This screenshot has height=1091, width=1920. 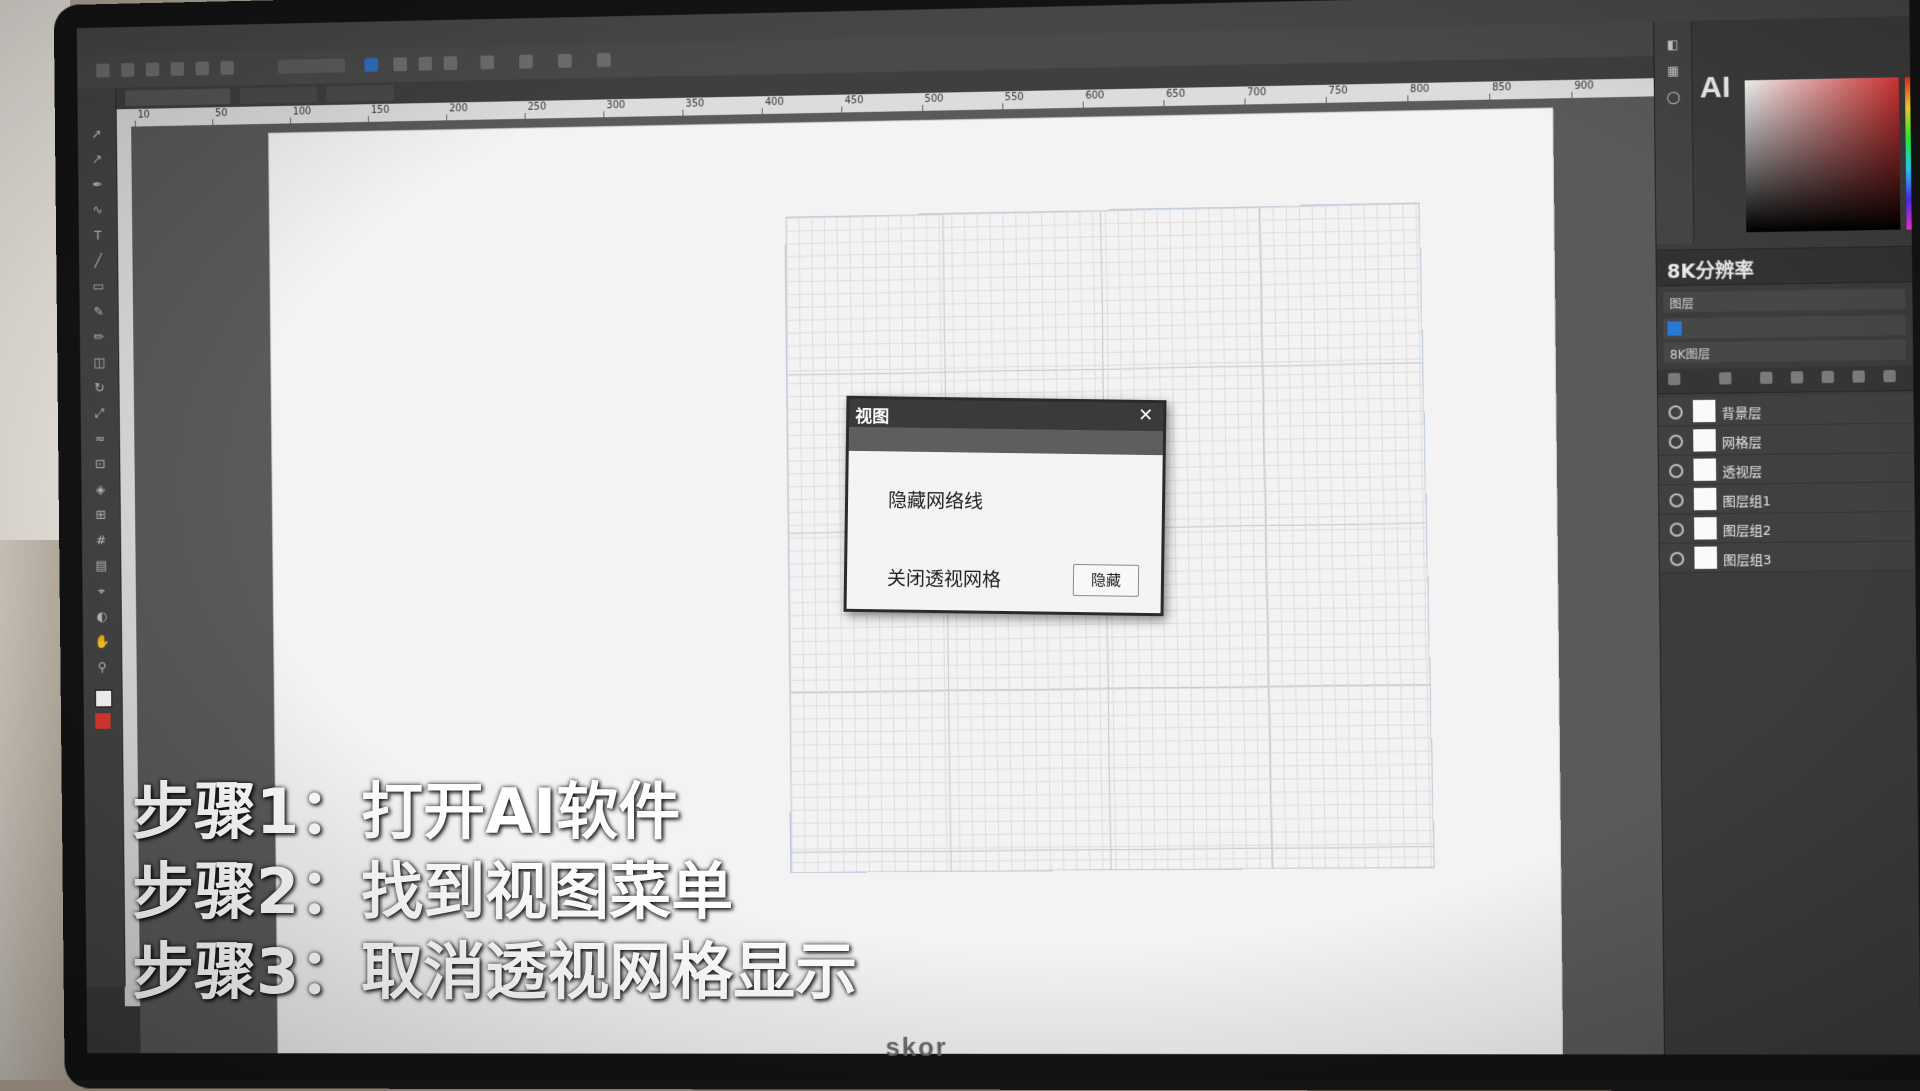 I want to click on close-perspective-grid-option: 关闭透视网格, so click(x=944, y=577).